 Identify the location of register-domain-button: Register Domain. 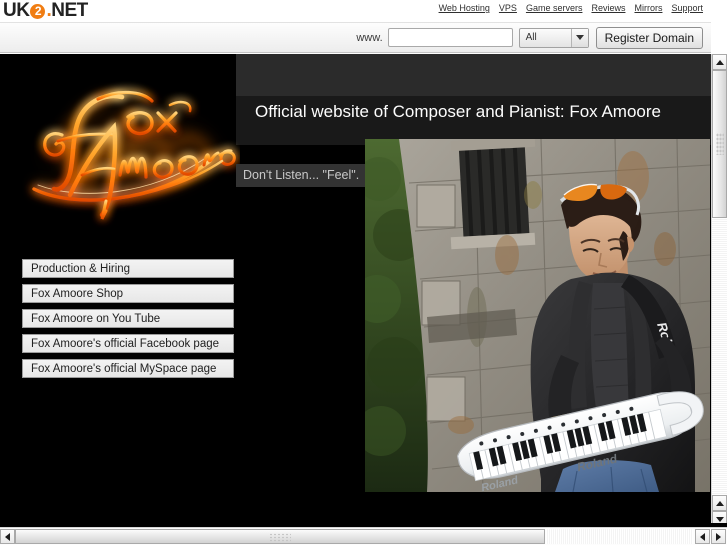
(649, 37).